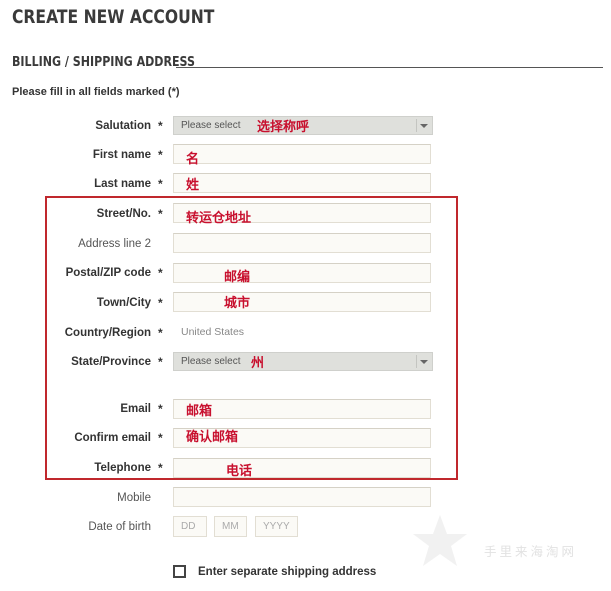 This screenshot has width=611, height=591. Describe the element at coordinates (119, 527) in the screenshot. I see `date-of-birth-label: Date of birth` at that location.